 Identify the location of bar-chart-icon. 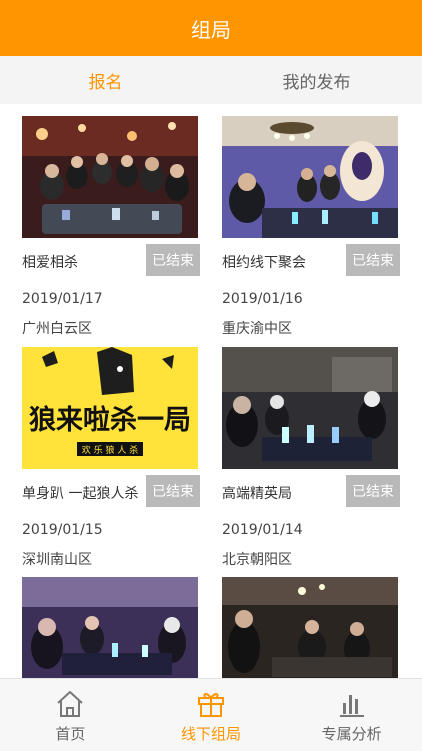
(351, 706).